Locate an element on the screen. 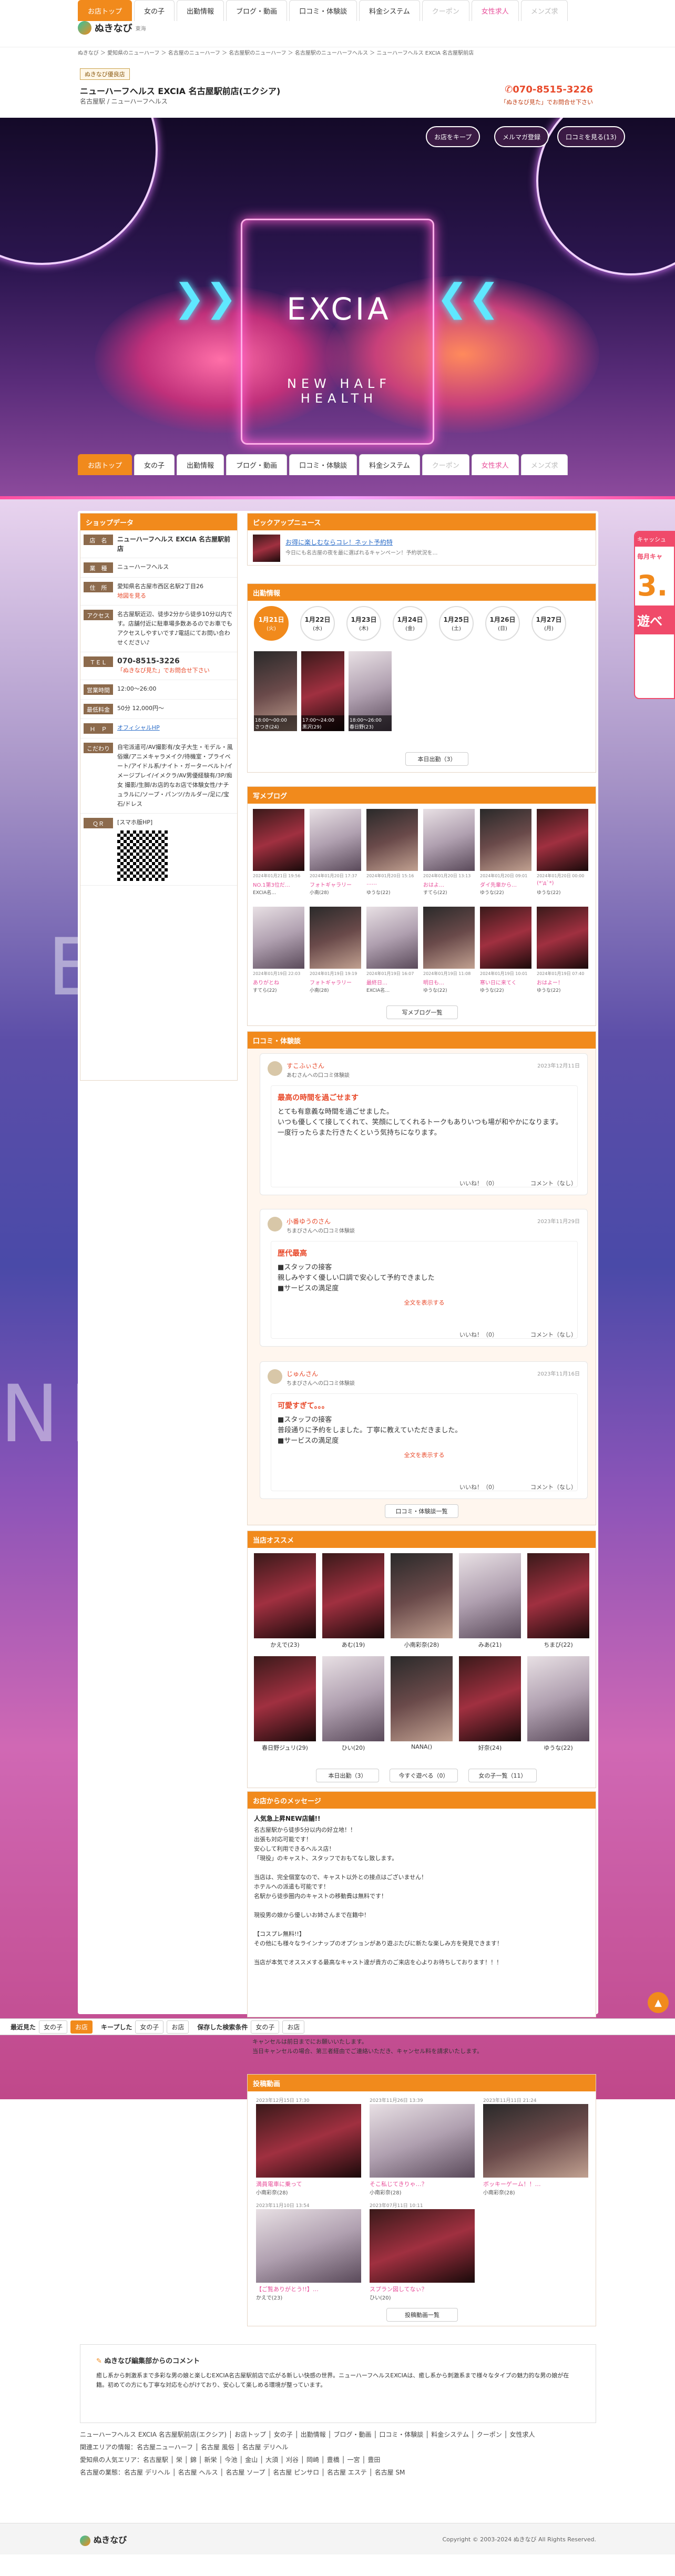 Image resolution: width=675 pixels, height=2576 pixels. blog-post-title: フォトギャラリー is located at coordinates (335, 884).